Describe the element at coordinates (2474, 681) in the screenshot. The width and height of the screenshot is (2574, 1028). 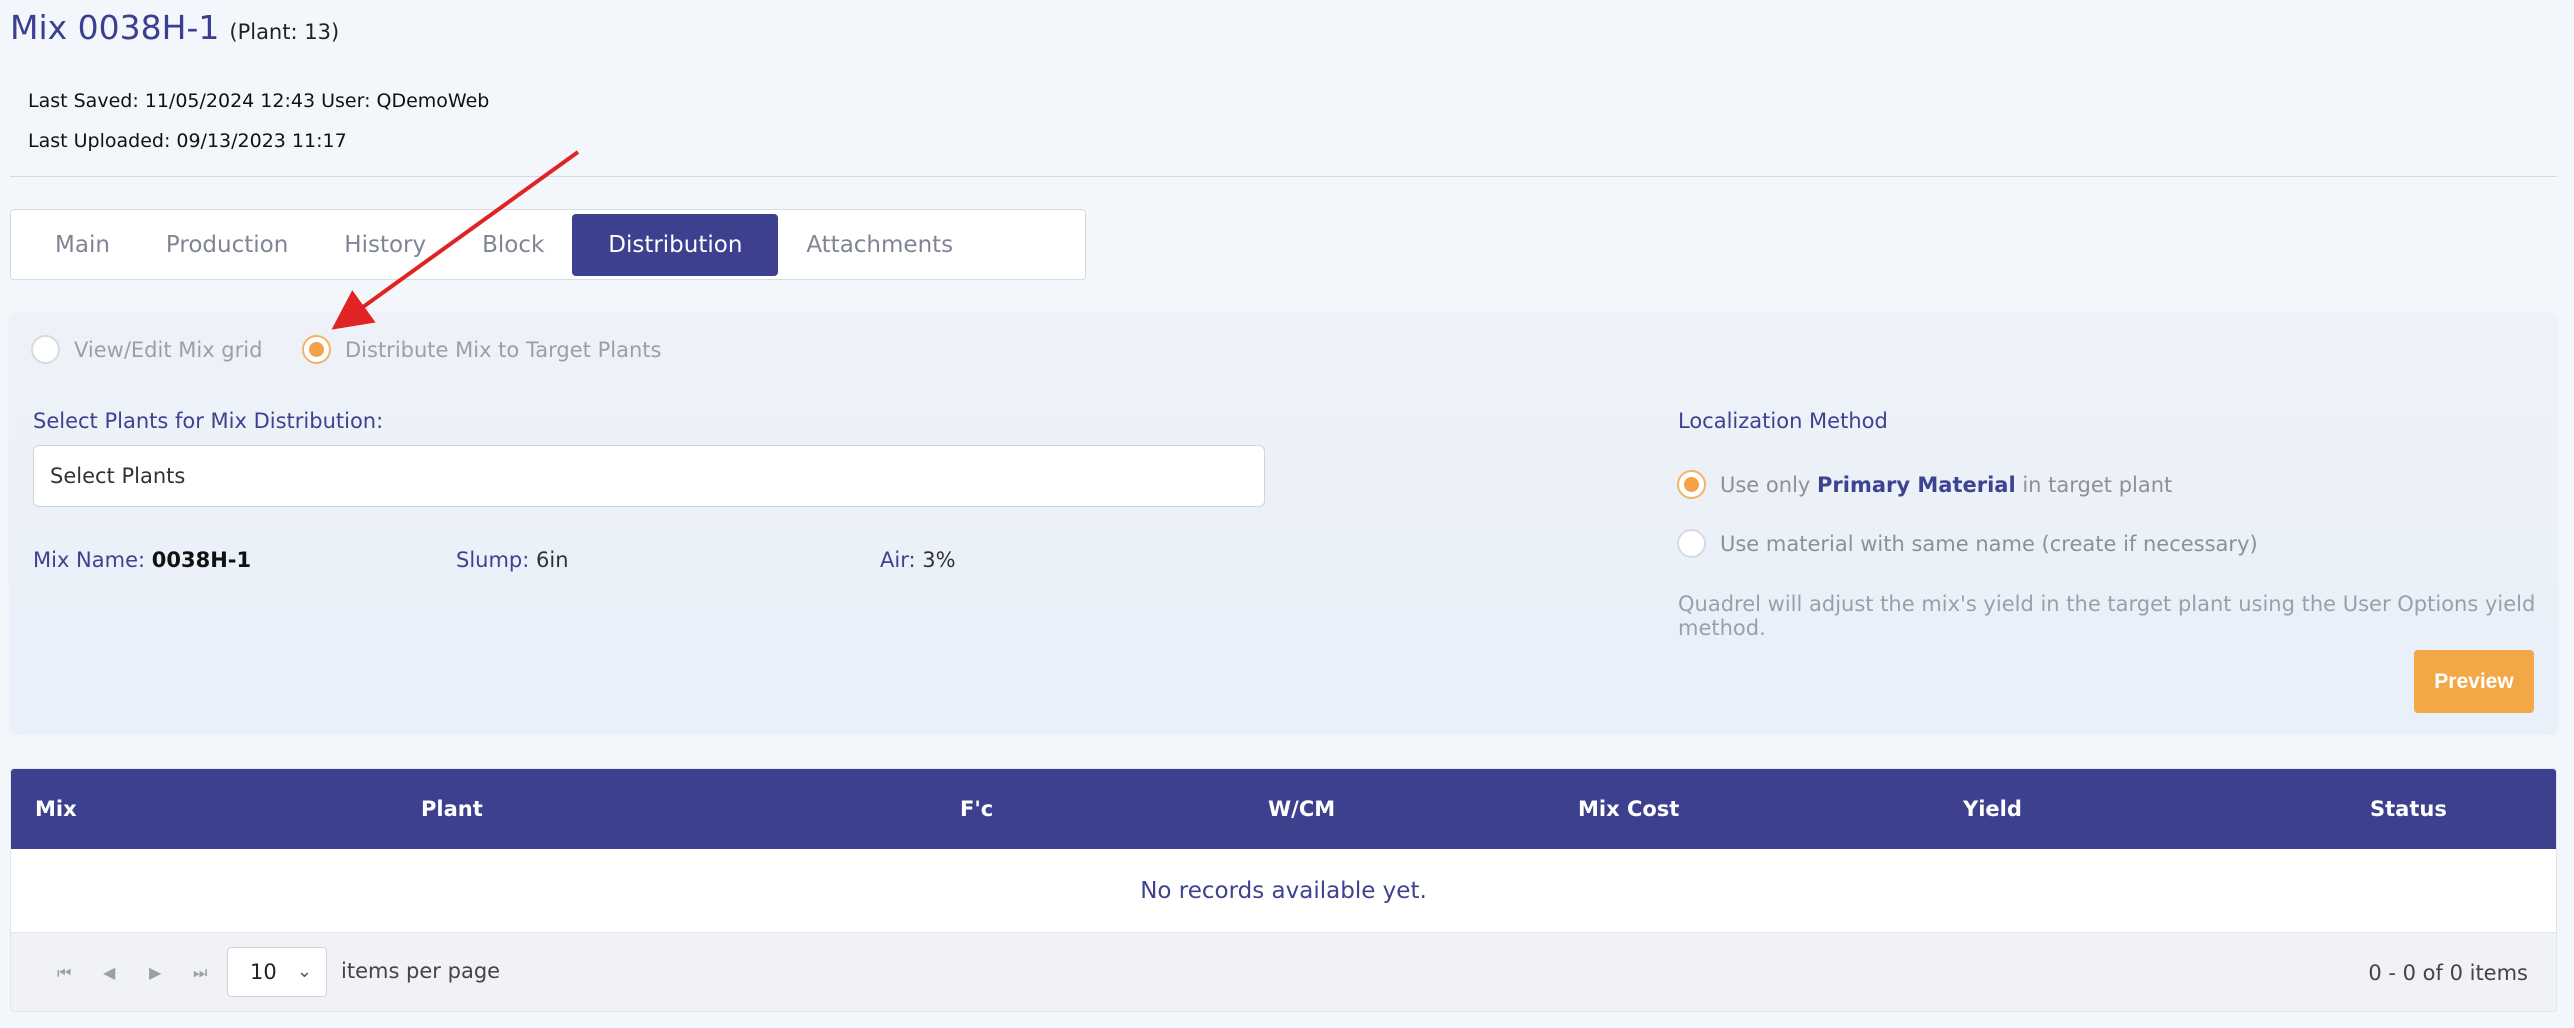
I see `preview-button: Preview` at that location.